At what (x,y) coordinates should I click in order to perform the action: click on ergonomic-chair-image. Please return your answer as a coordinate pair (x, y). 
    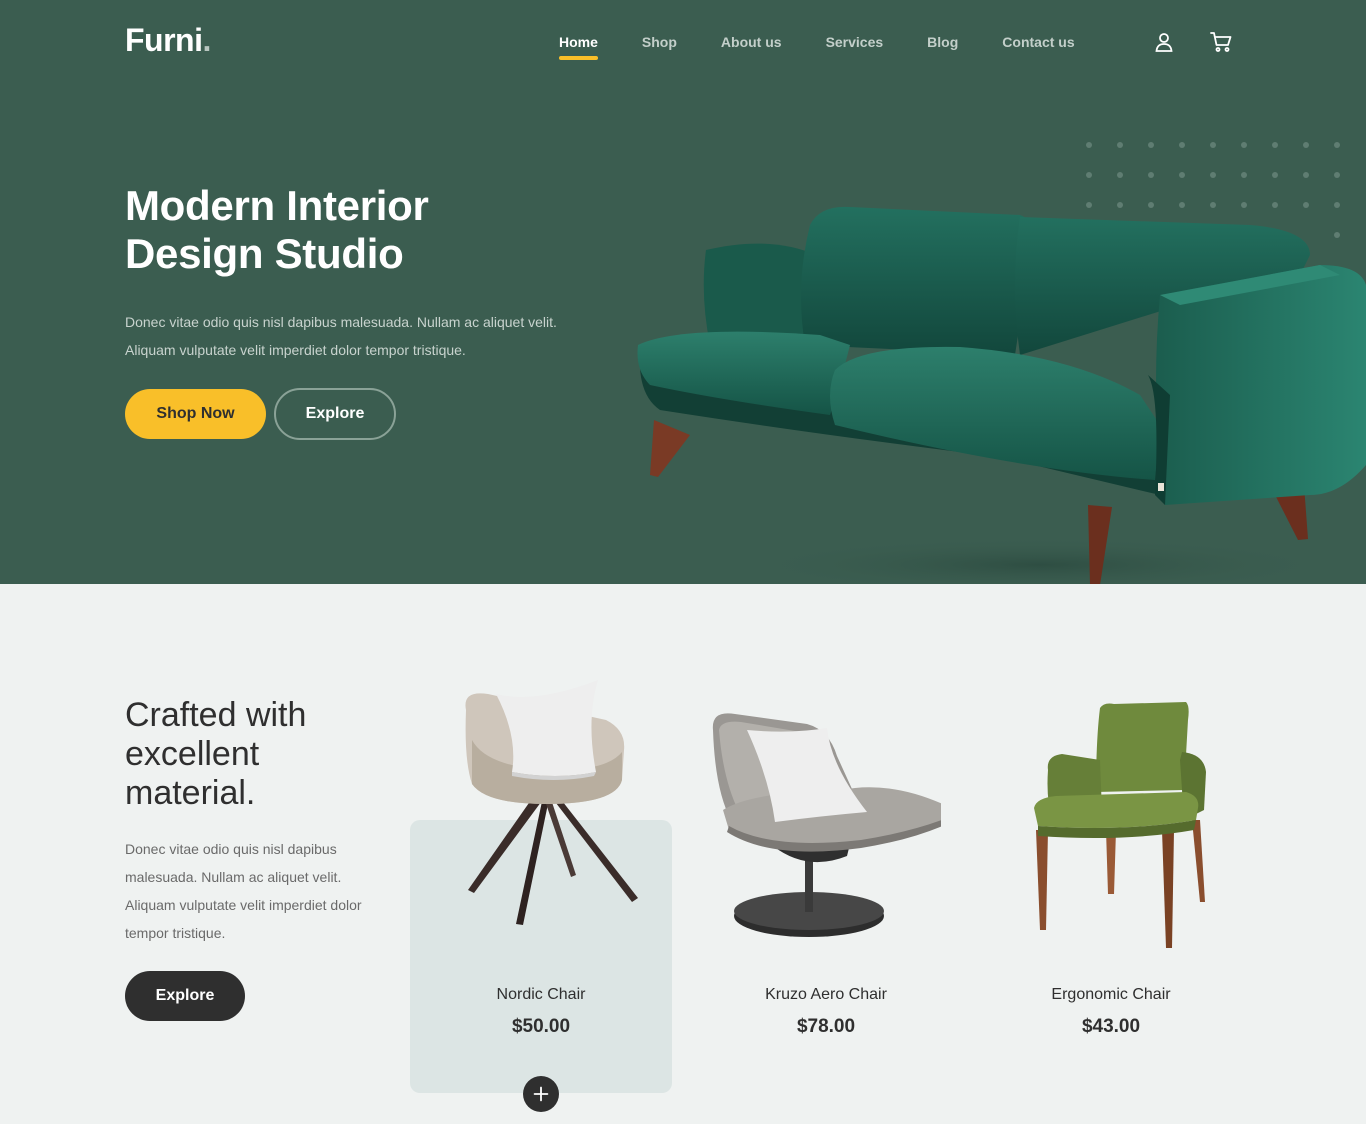
    Looking at the image, I should click on (1120, 825).